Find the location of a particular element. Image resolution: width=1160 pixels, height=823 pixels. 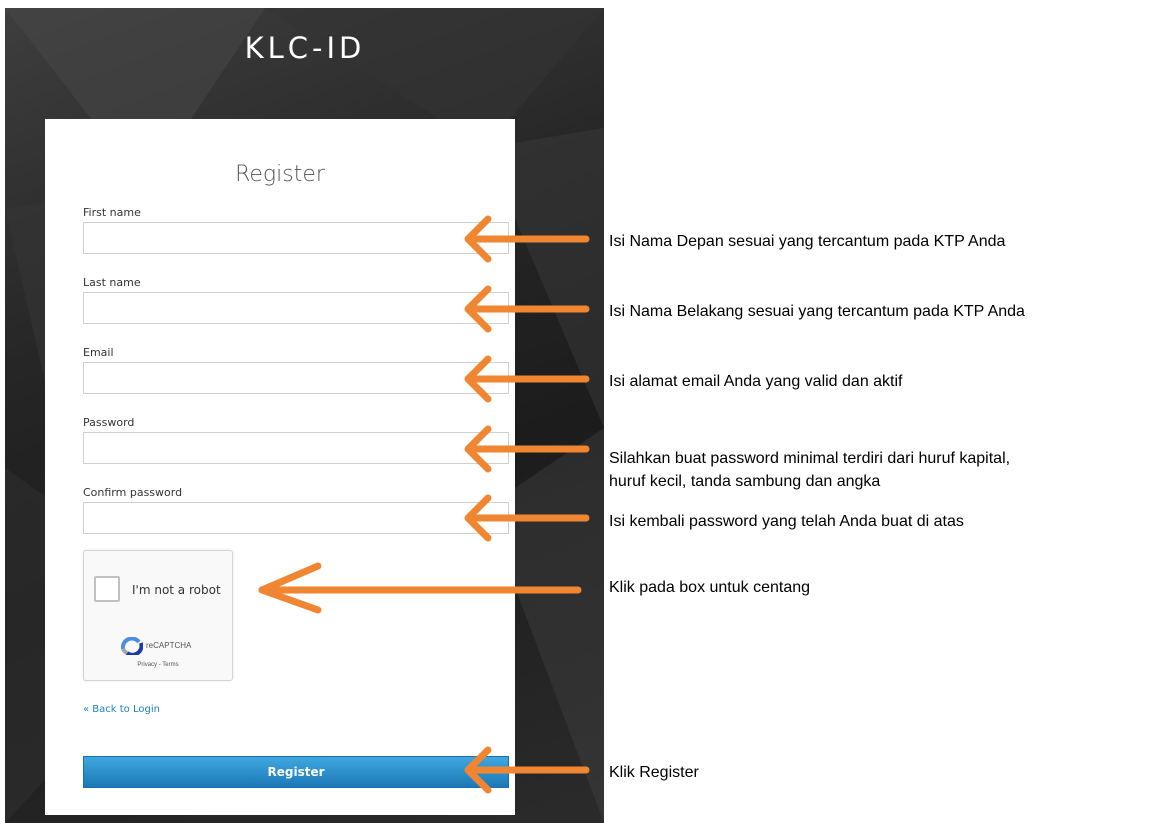

email-label: Email is located at coordinates (98, 352).